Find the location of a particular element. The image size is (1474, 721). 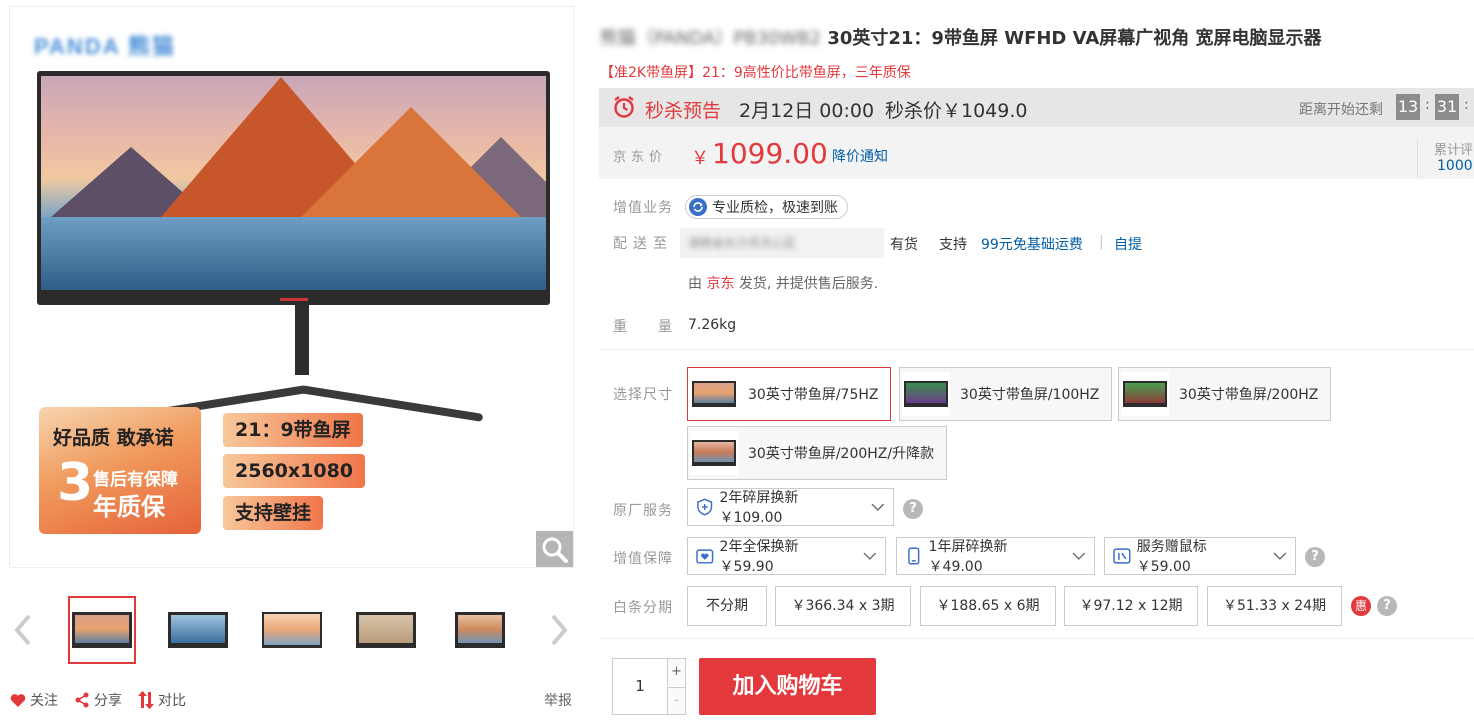

promo-warranty: 年质保 is located at coordinates (129, 507).